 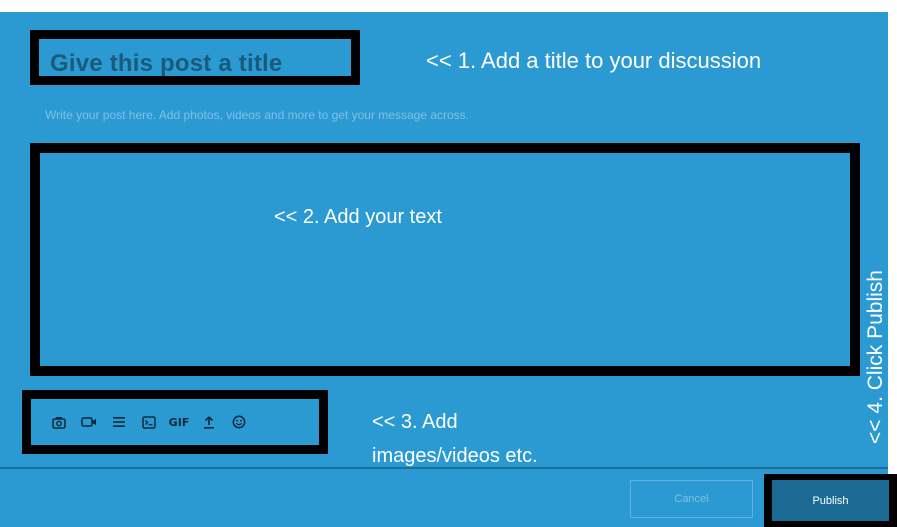 I want to click on toolbar-highlight-box: GIF, so click(x=175, y=422).